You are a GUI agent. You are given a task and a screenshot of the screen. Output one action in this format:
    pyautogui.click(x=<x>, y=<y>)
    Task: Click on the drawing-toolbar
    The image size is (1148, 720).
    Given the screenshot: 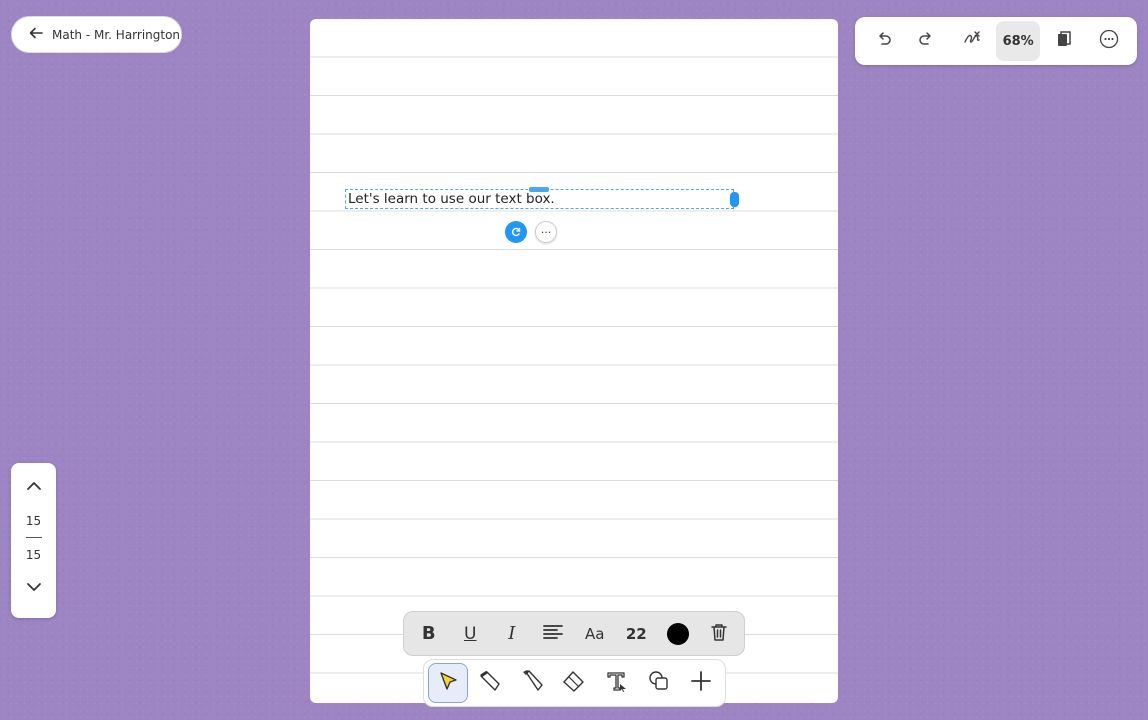 What is the action you would take?
    pyautogui.click(x=574, y=683)
    